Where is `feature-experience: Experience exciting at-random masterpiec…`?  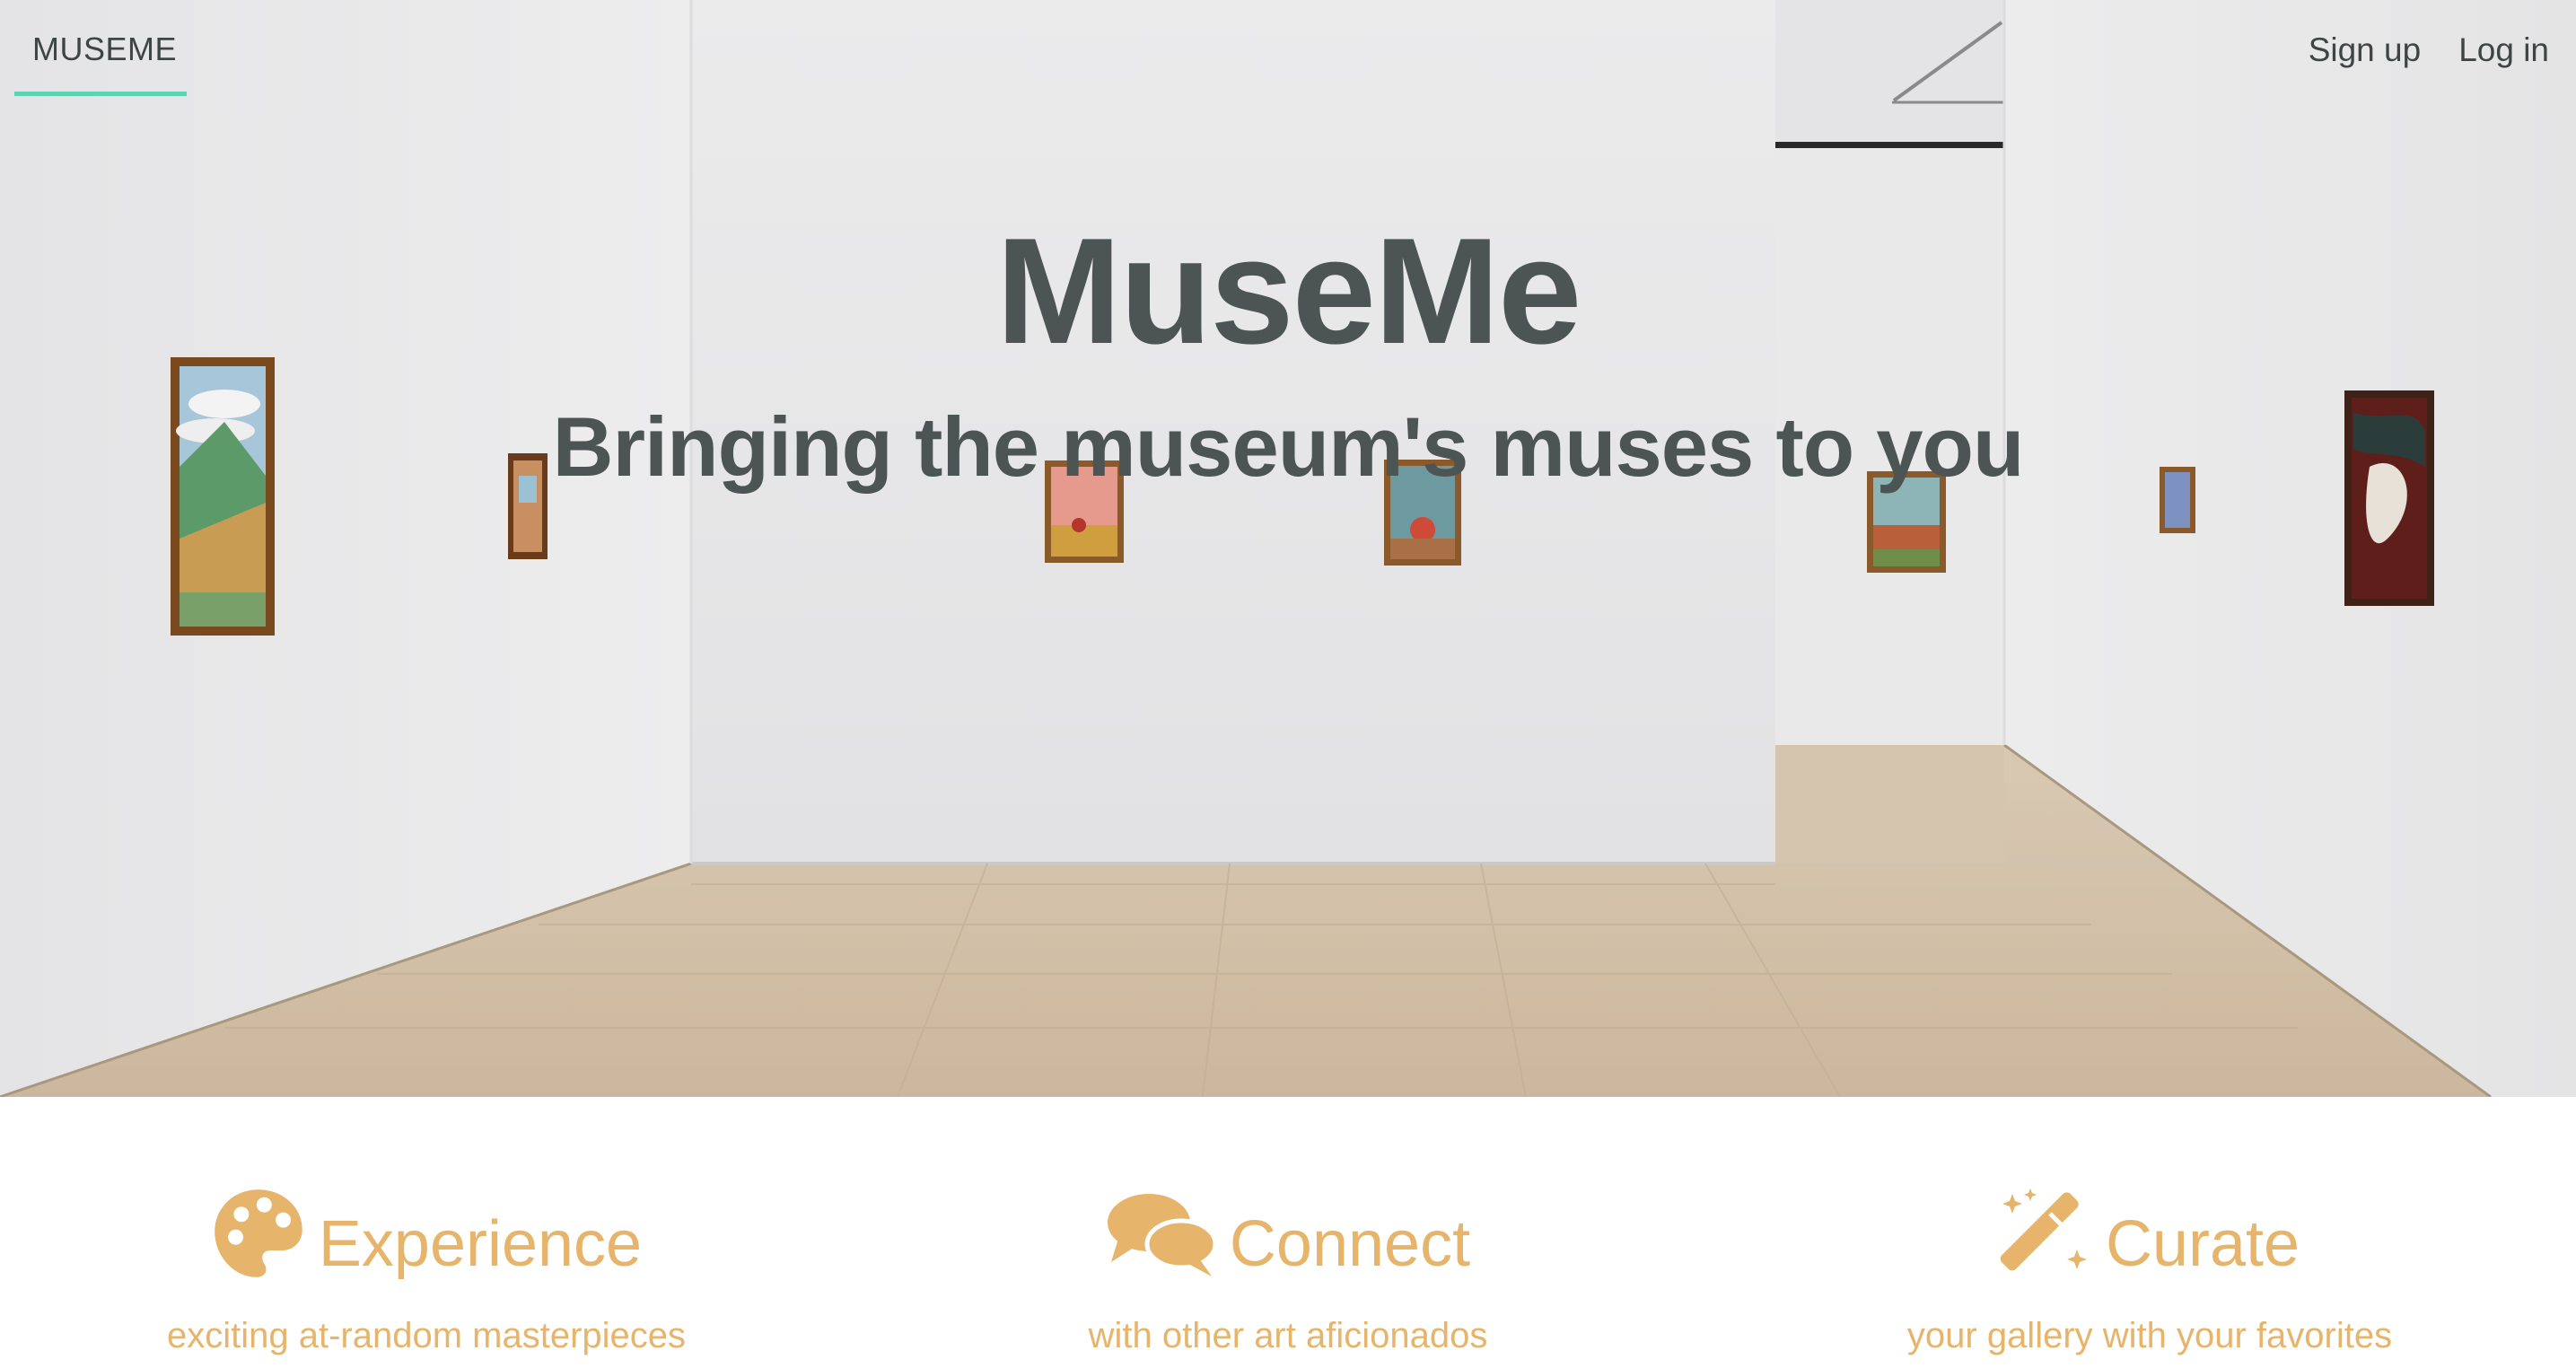 feature-experience: Experience exciting at-random masterpiec… is located at coordinates (426, 1267).